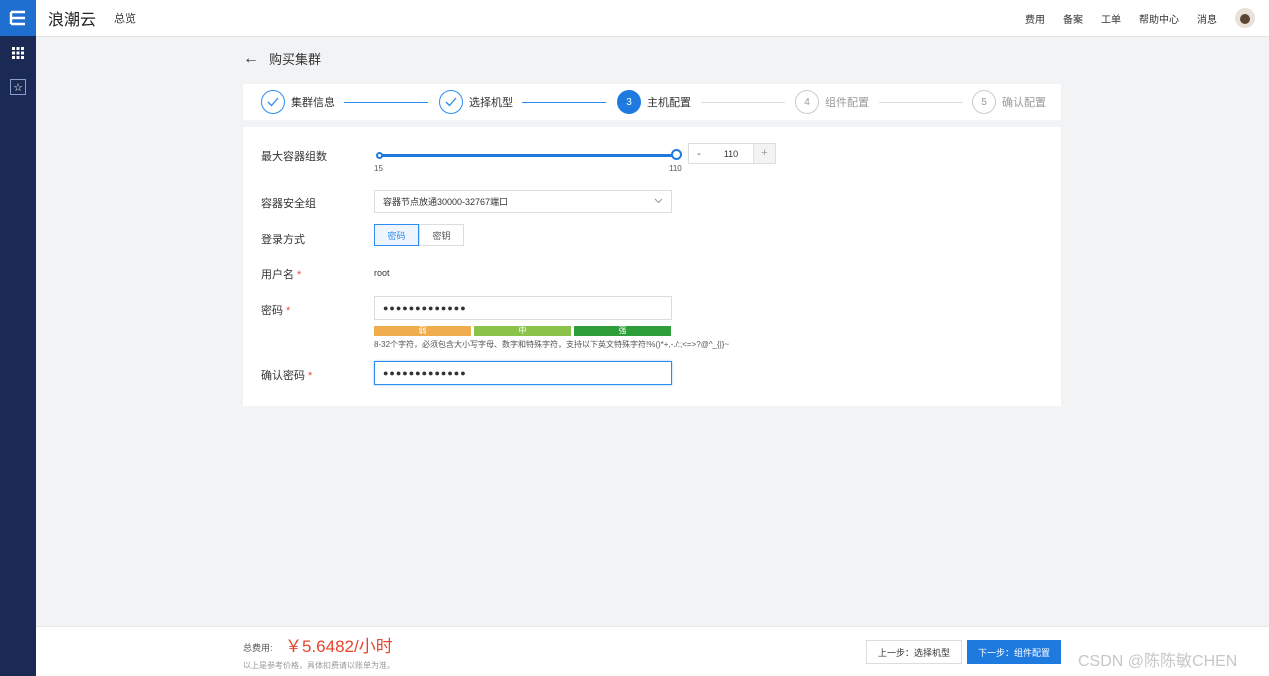 The height and width of the screenshot is (676, 1269). Describe the element at coordinates (1073, 18) in the screenshot. I see `nav-filing: 备案` at that location.